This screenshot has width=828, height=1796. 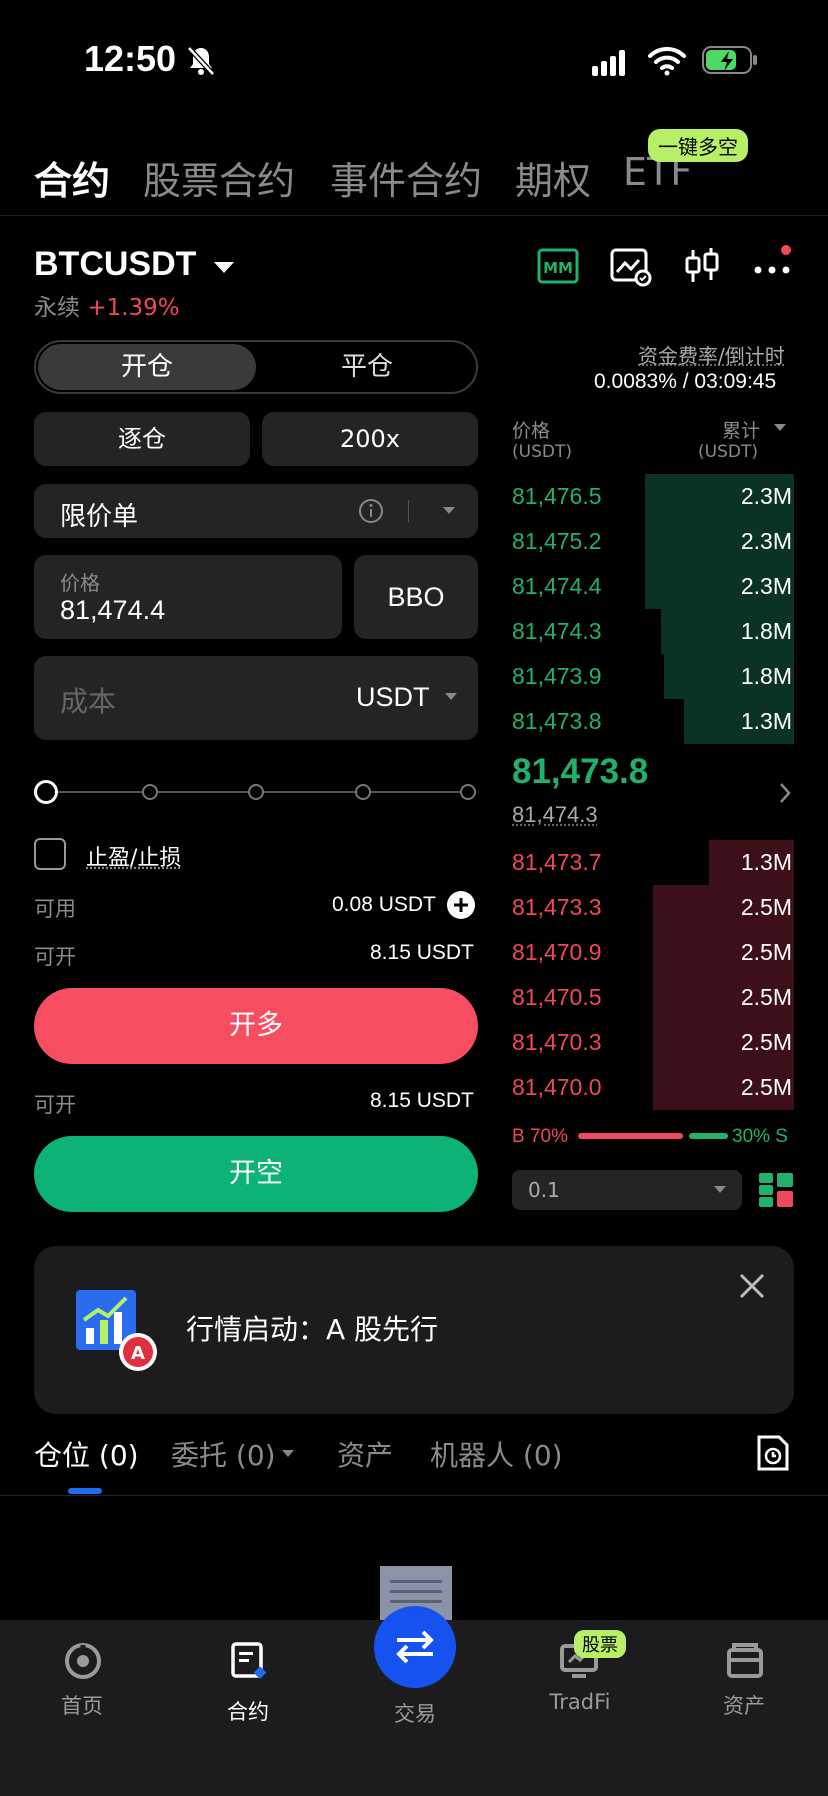 What do you see at coordinates (416, 597) in the screenshot?
I see `bbo-button: BBO` at bounding box center [416, 597].